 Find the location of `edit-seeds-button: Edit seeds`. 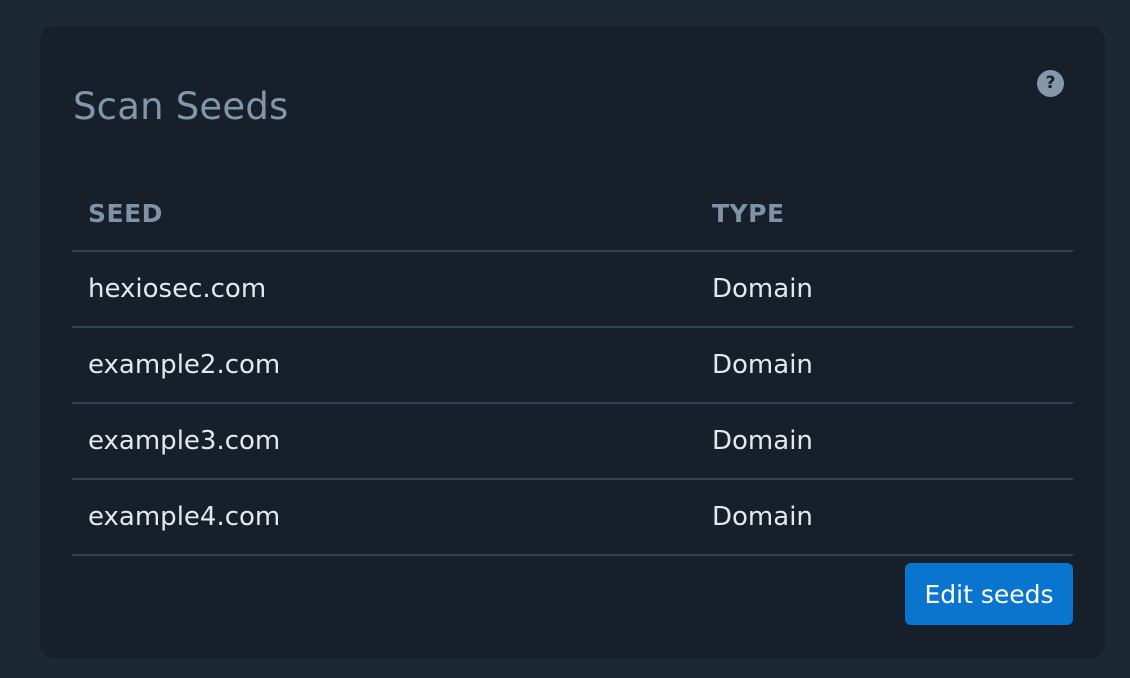

edit-seeds-button: Edit seeds is located at coordinates (989, 594).